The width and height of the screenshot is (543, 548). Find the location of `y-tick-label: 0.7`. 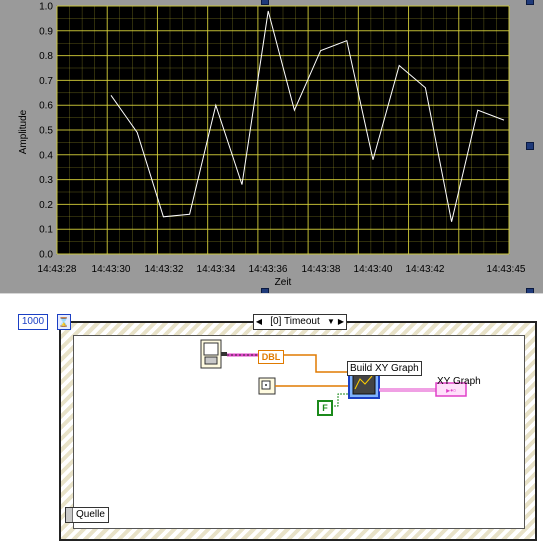

y-tick-label: 0.7 is located at coordinates (46, 81).